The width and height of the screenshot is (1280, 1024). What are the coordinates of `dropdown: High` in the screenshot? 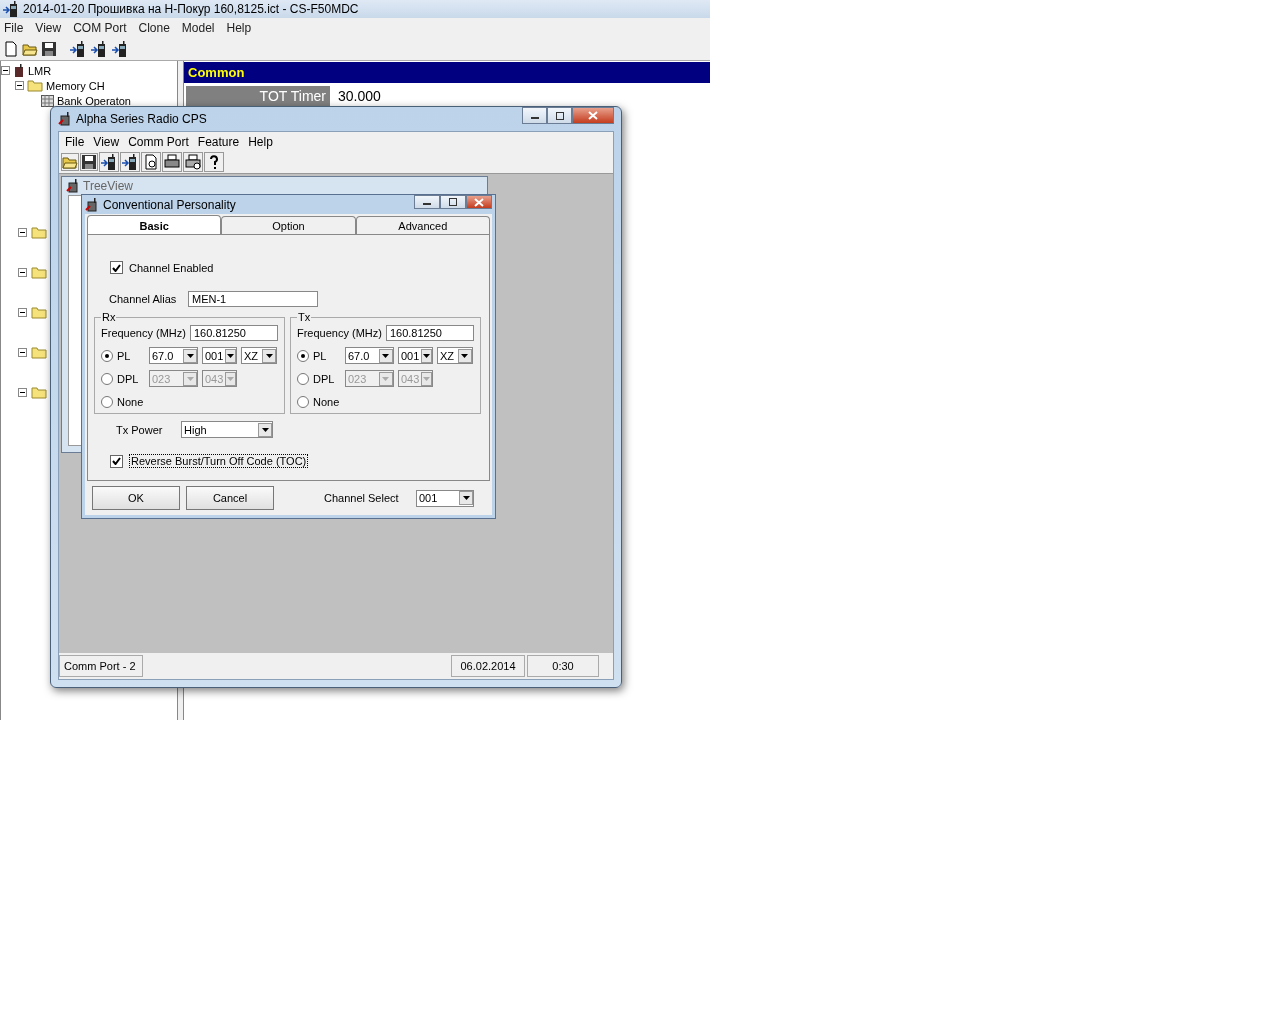 It's located at (227, 429).